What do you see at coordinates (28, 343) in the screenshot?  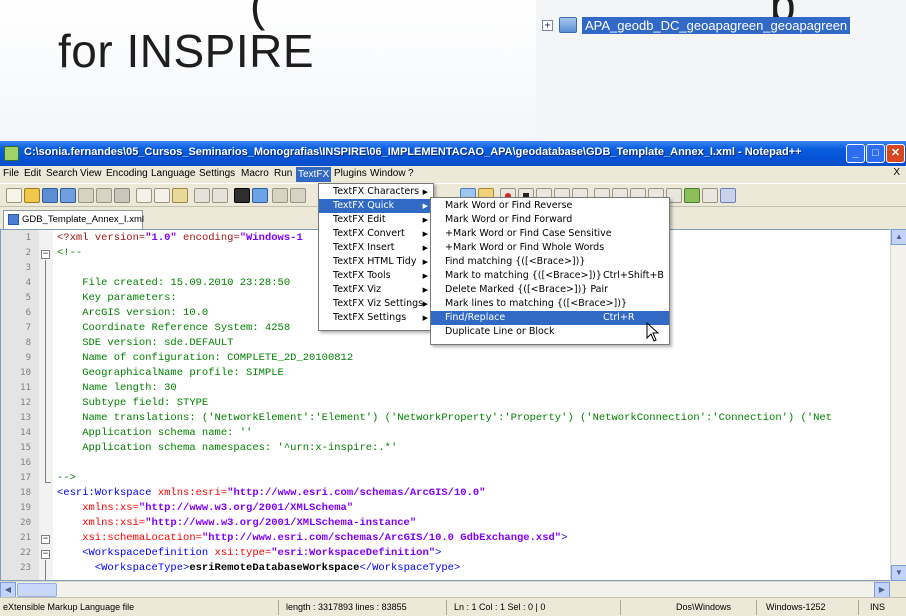 I see `line-number: 8` at bounding box center [28, 343].